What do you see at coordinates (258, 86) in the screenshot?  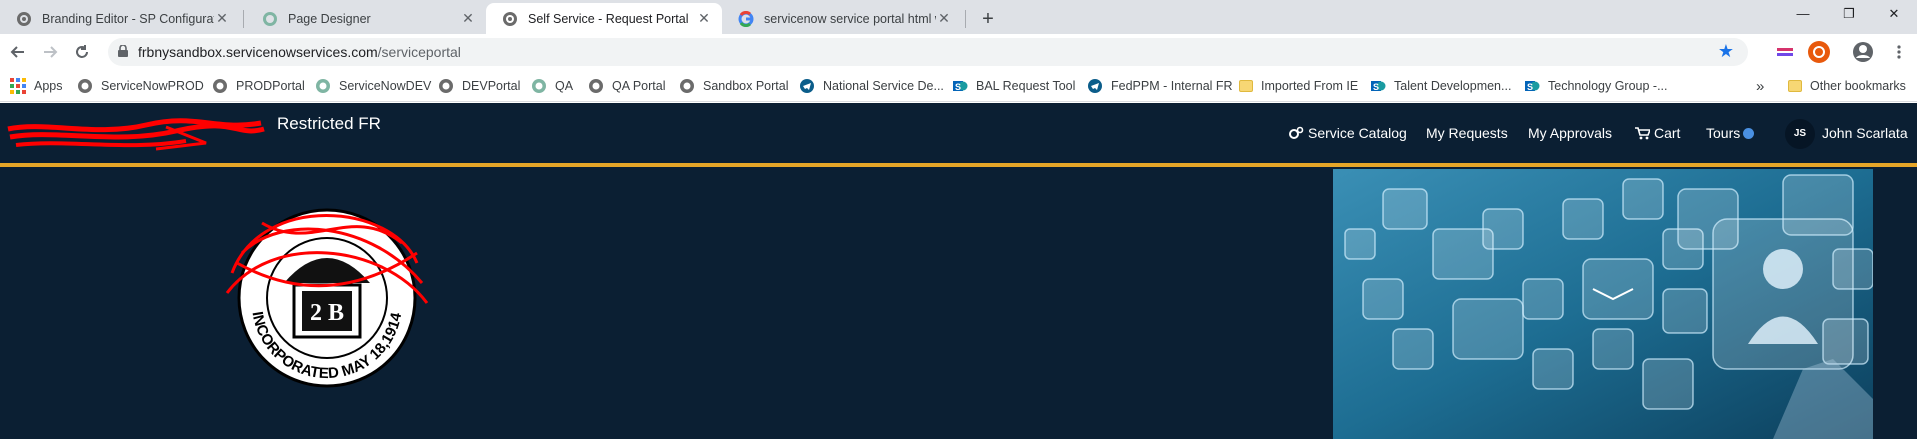 I see `bookmark-prodportal: PRODPortal` at bounding box center [258, 86].